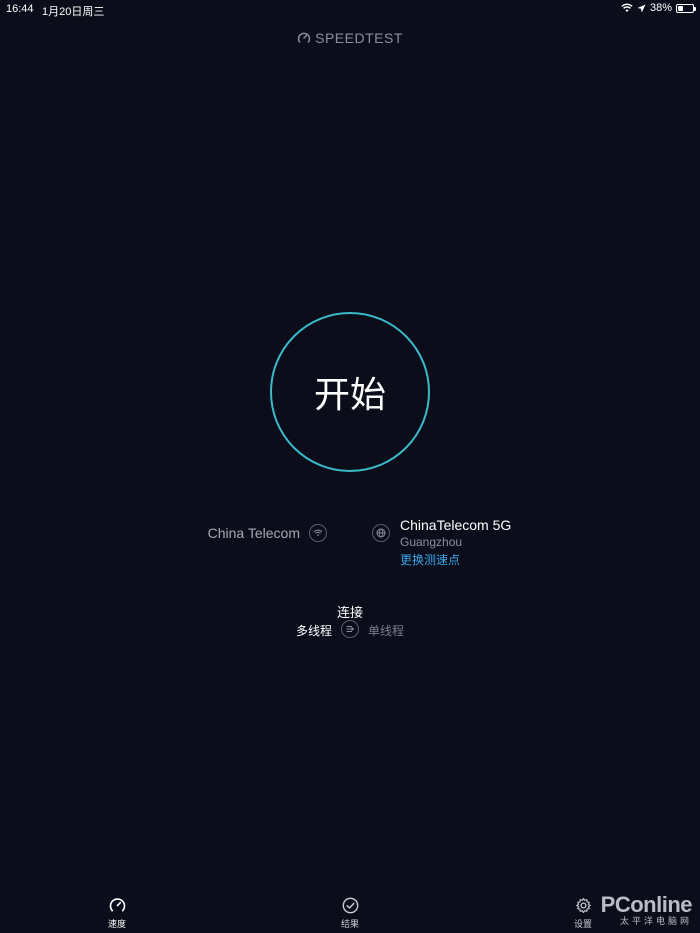 The height and width of the screenshot is (933, 700). I want to click on speedtest-logo: SPEEDTEST, so click(350, 38).